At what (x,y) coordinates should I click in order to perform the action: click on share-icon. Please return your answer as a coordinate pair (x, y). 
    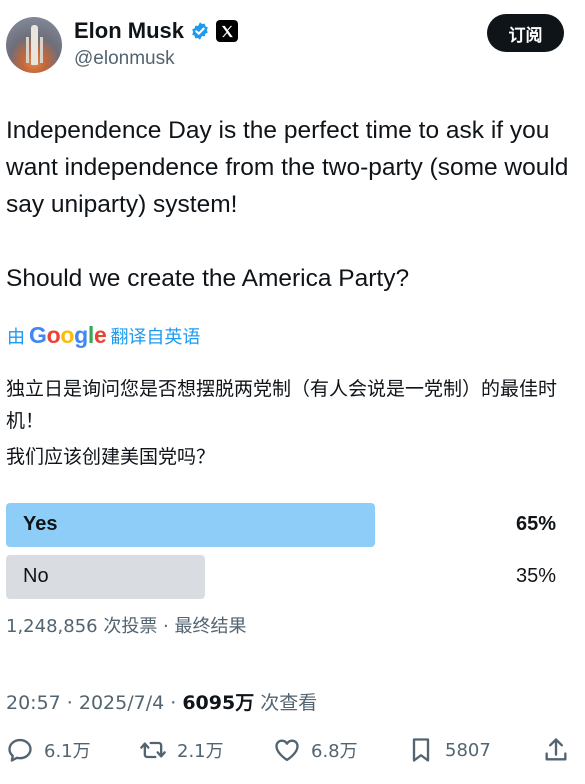
    Looking at the image, I should click on (556, 749).